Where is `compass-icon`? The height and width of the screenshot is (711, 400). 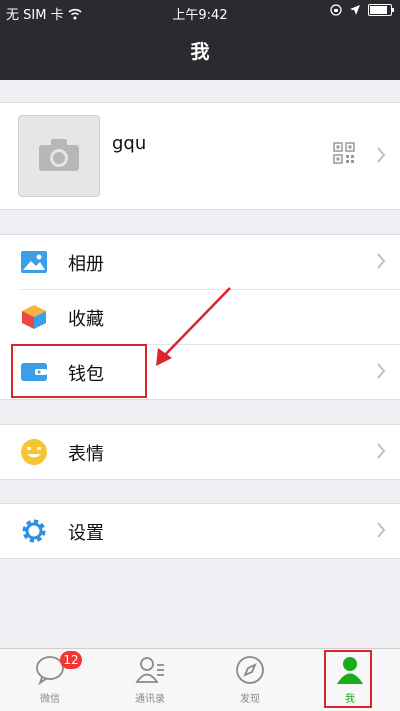 compass-icon is located at coordinates (250, 670).